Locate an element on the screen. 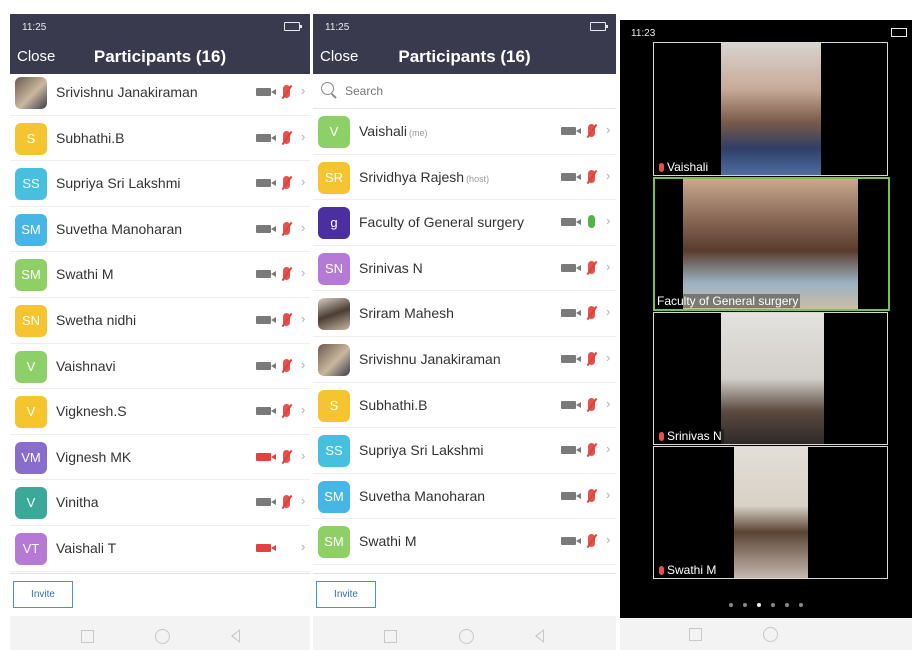 The height and width of the screenshot is (650, 912). participant-row: SN Swetha nidhi › is located at coordinates (160, 321).